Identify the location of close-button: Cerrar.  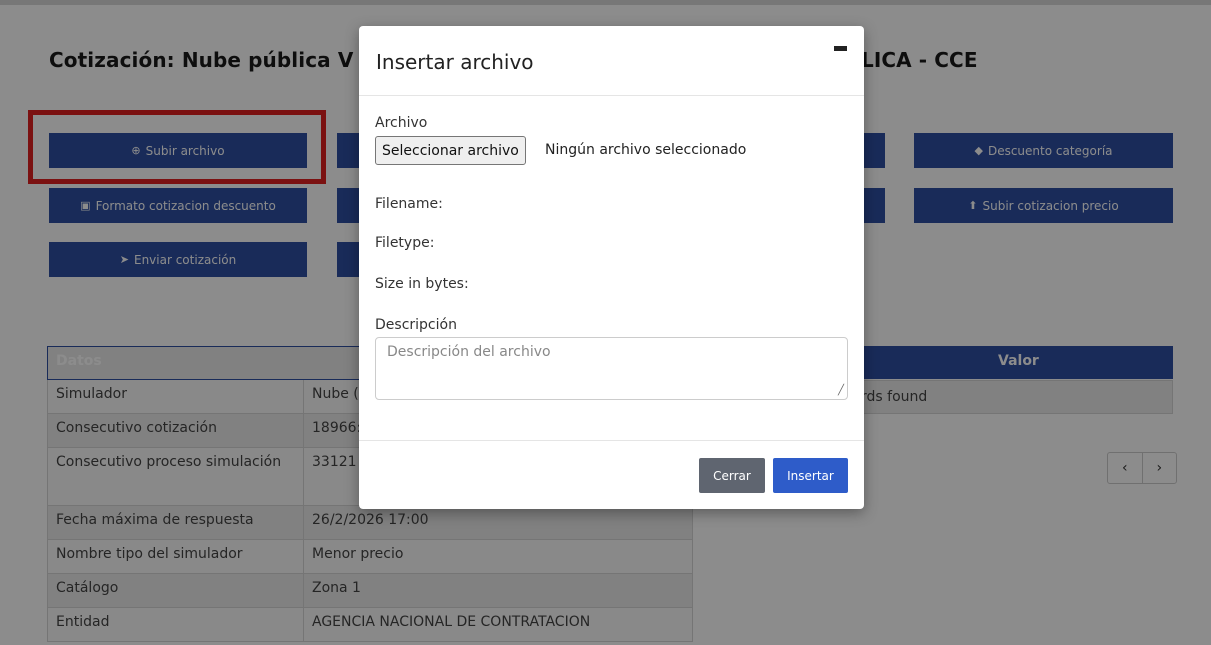
(732, 475).